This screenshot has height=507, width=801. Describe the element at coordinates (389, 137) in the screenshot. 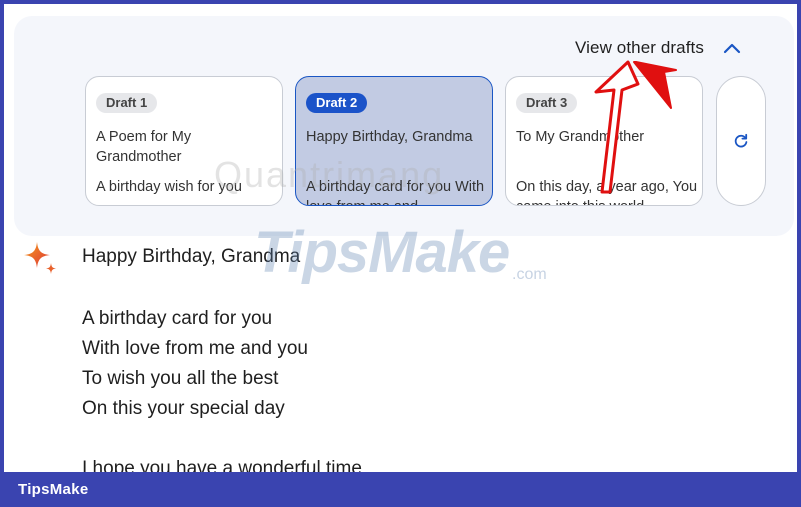

I see `draft-title: Happy Birthday, Grandma` at that location.